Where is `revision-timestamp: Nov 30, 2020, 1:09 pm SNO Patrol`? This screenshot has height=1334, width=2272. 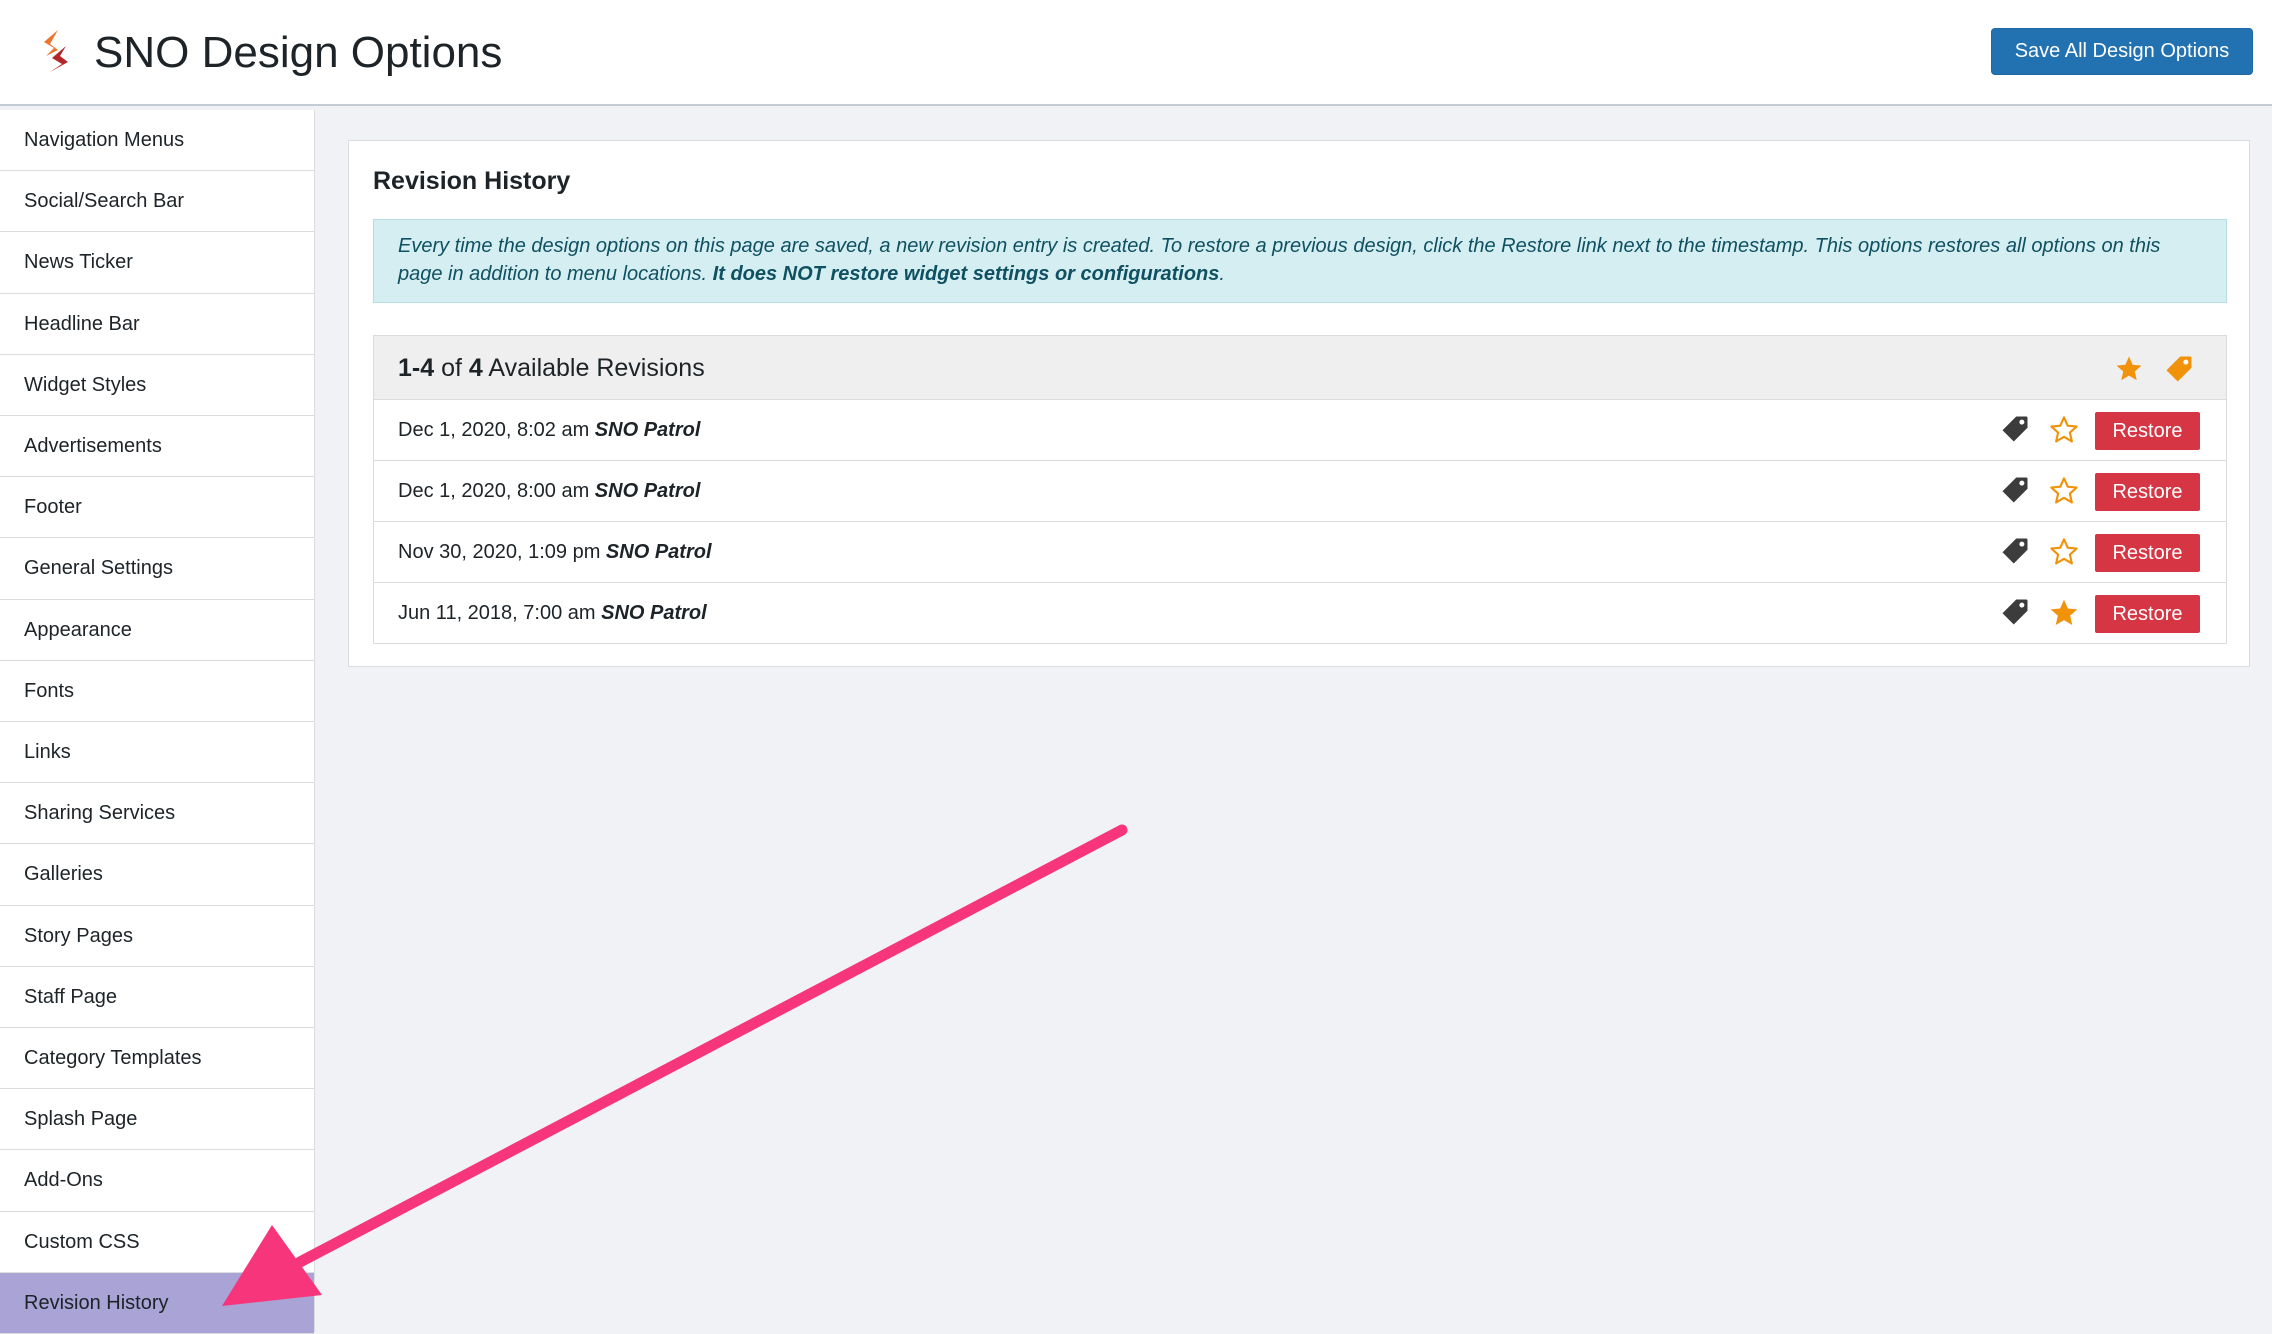
revision-timestamp: Nov 30, 2020, 1:09 pm SNO Patrol is located at coordinates (555, 552).